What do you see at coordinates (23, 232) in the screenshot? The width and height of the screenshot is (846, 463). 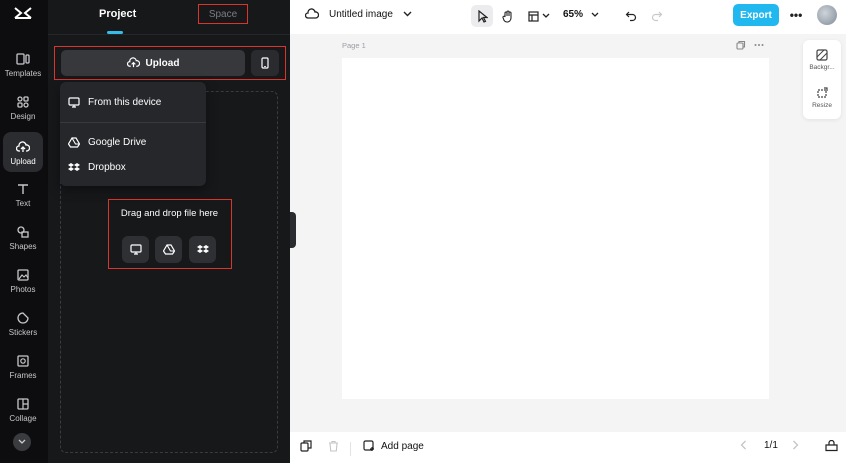 I see `shapes-icon` at bounding box center [23, 232].